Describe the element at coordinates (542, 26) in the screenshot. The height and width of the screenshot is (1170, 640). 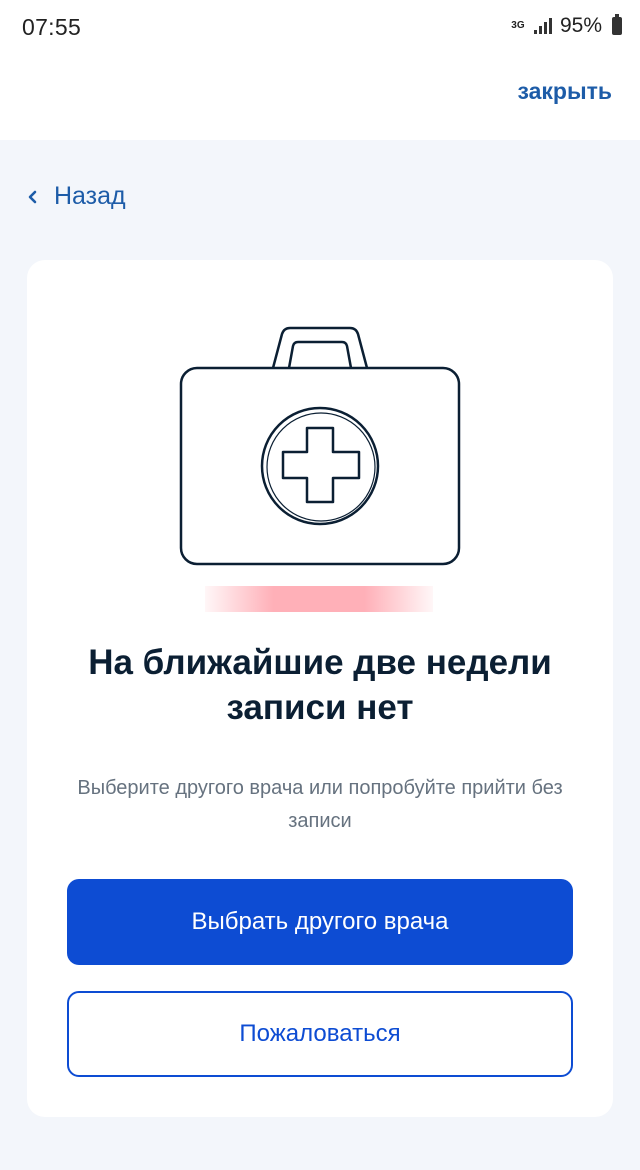
I see `signal-icon` at that location.